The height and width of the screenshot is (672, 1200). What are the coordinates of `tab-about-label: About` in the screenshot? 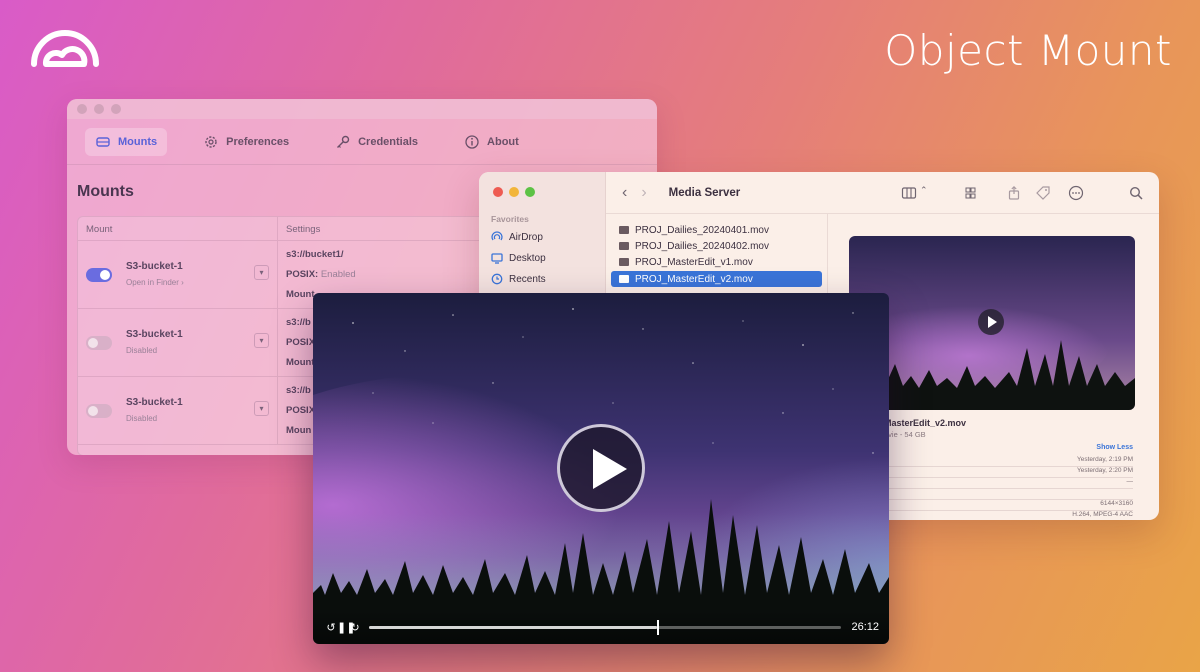 It's located at (503, 141).